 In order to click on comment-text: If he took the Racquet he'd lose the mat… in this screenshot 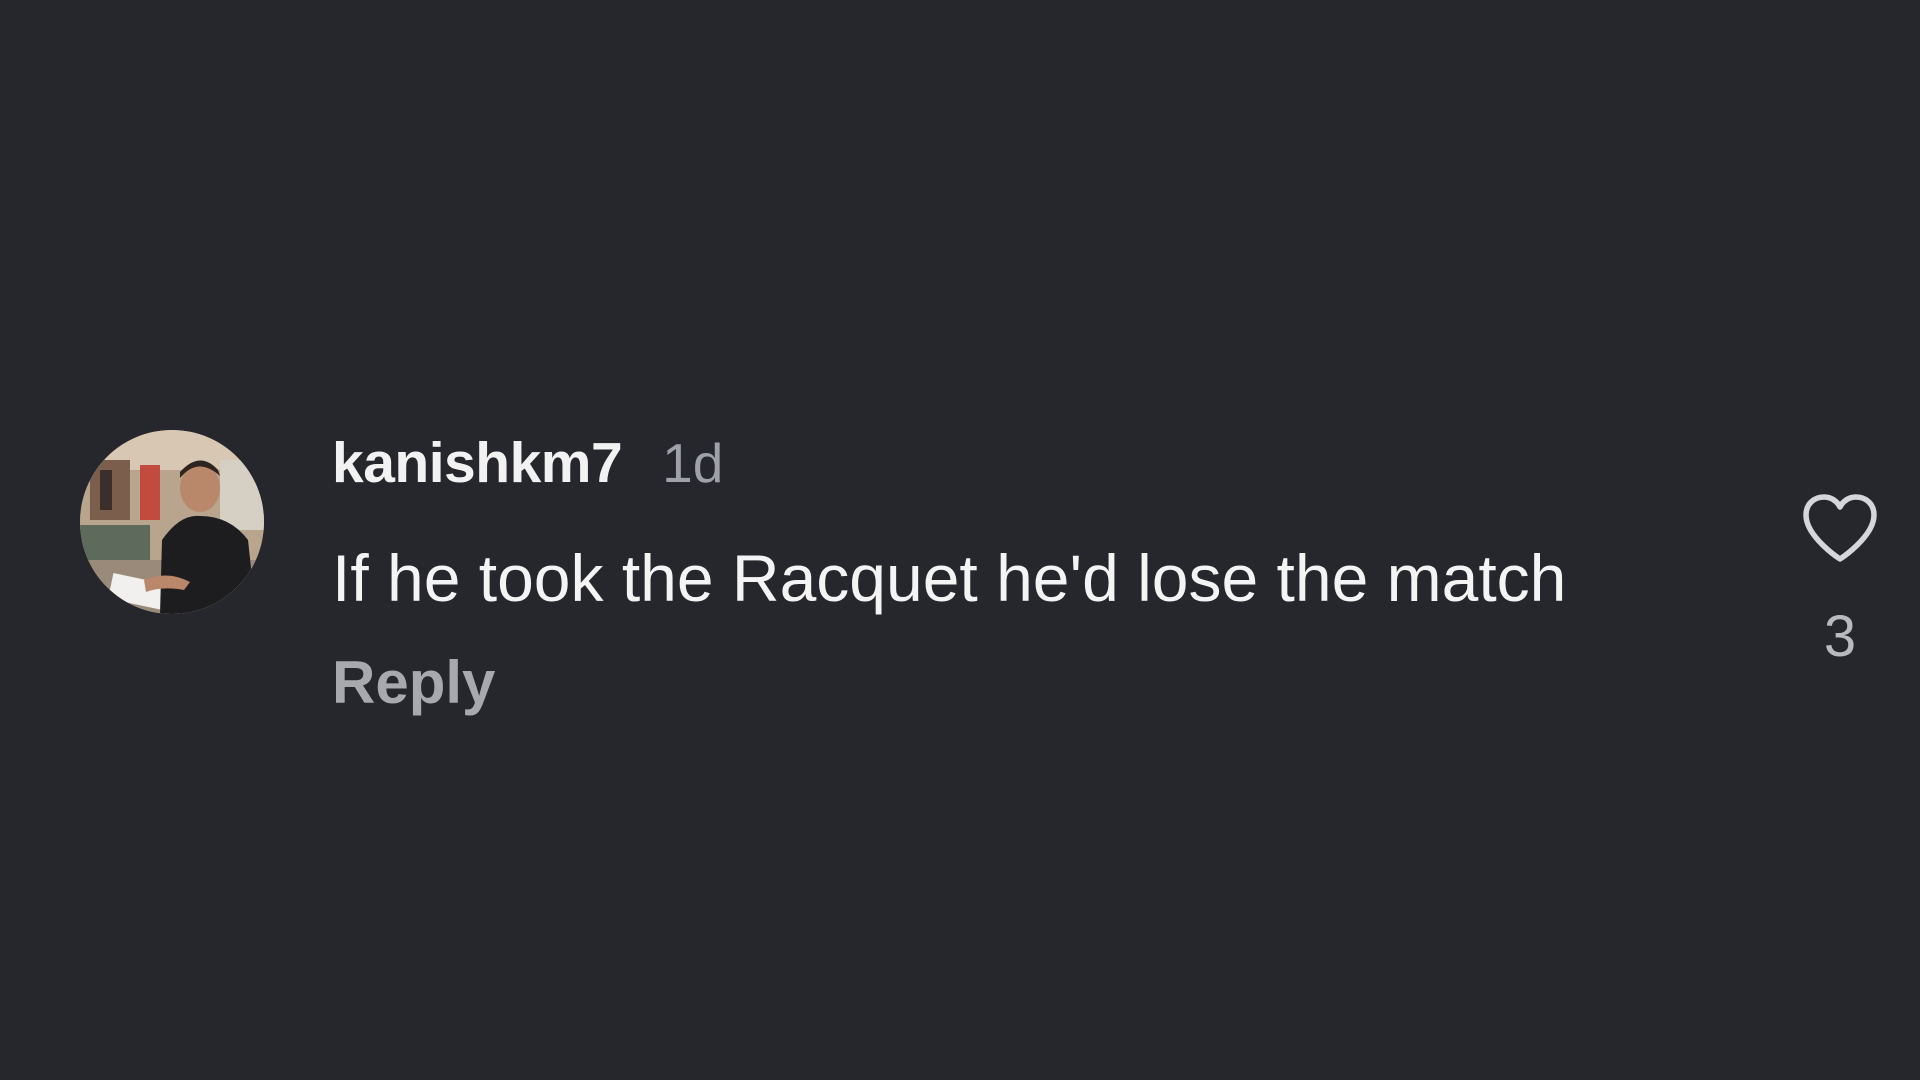, I will do `click(949, 578)`.